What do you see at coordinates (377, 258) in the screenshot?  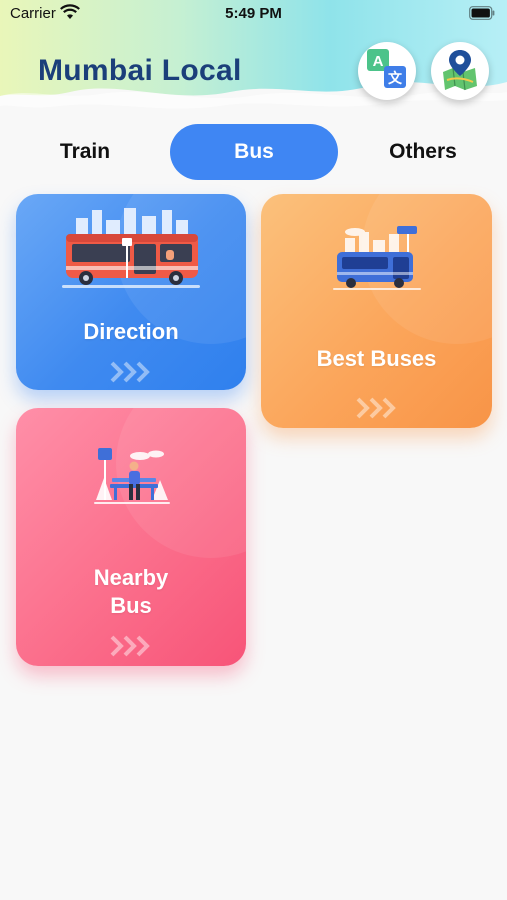 I see `blue-bus-illustration` at bounding box center [377, 258].